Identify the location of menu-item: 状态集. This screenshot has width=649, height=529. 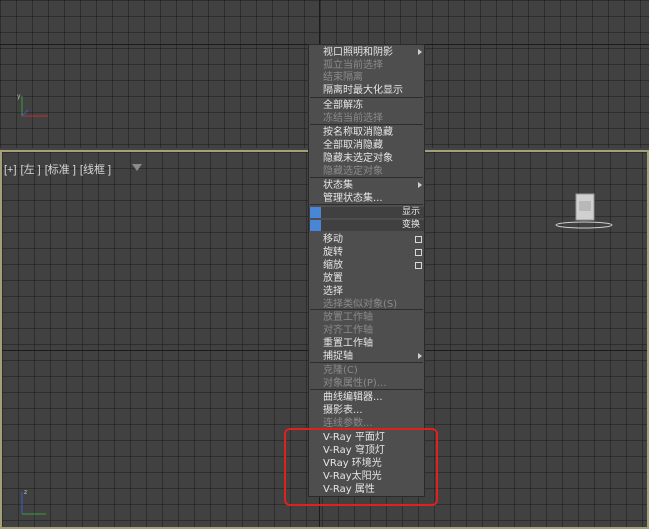
(366, 185).